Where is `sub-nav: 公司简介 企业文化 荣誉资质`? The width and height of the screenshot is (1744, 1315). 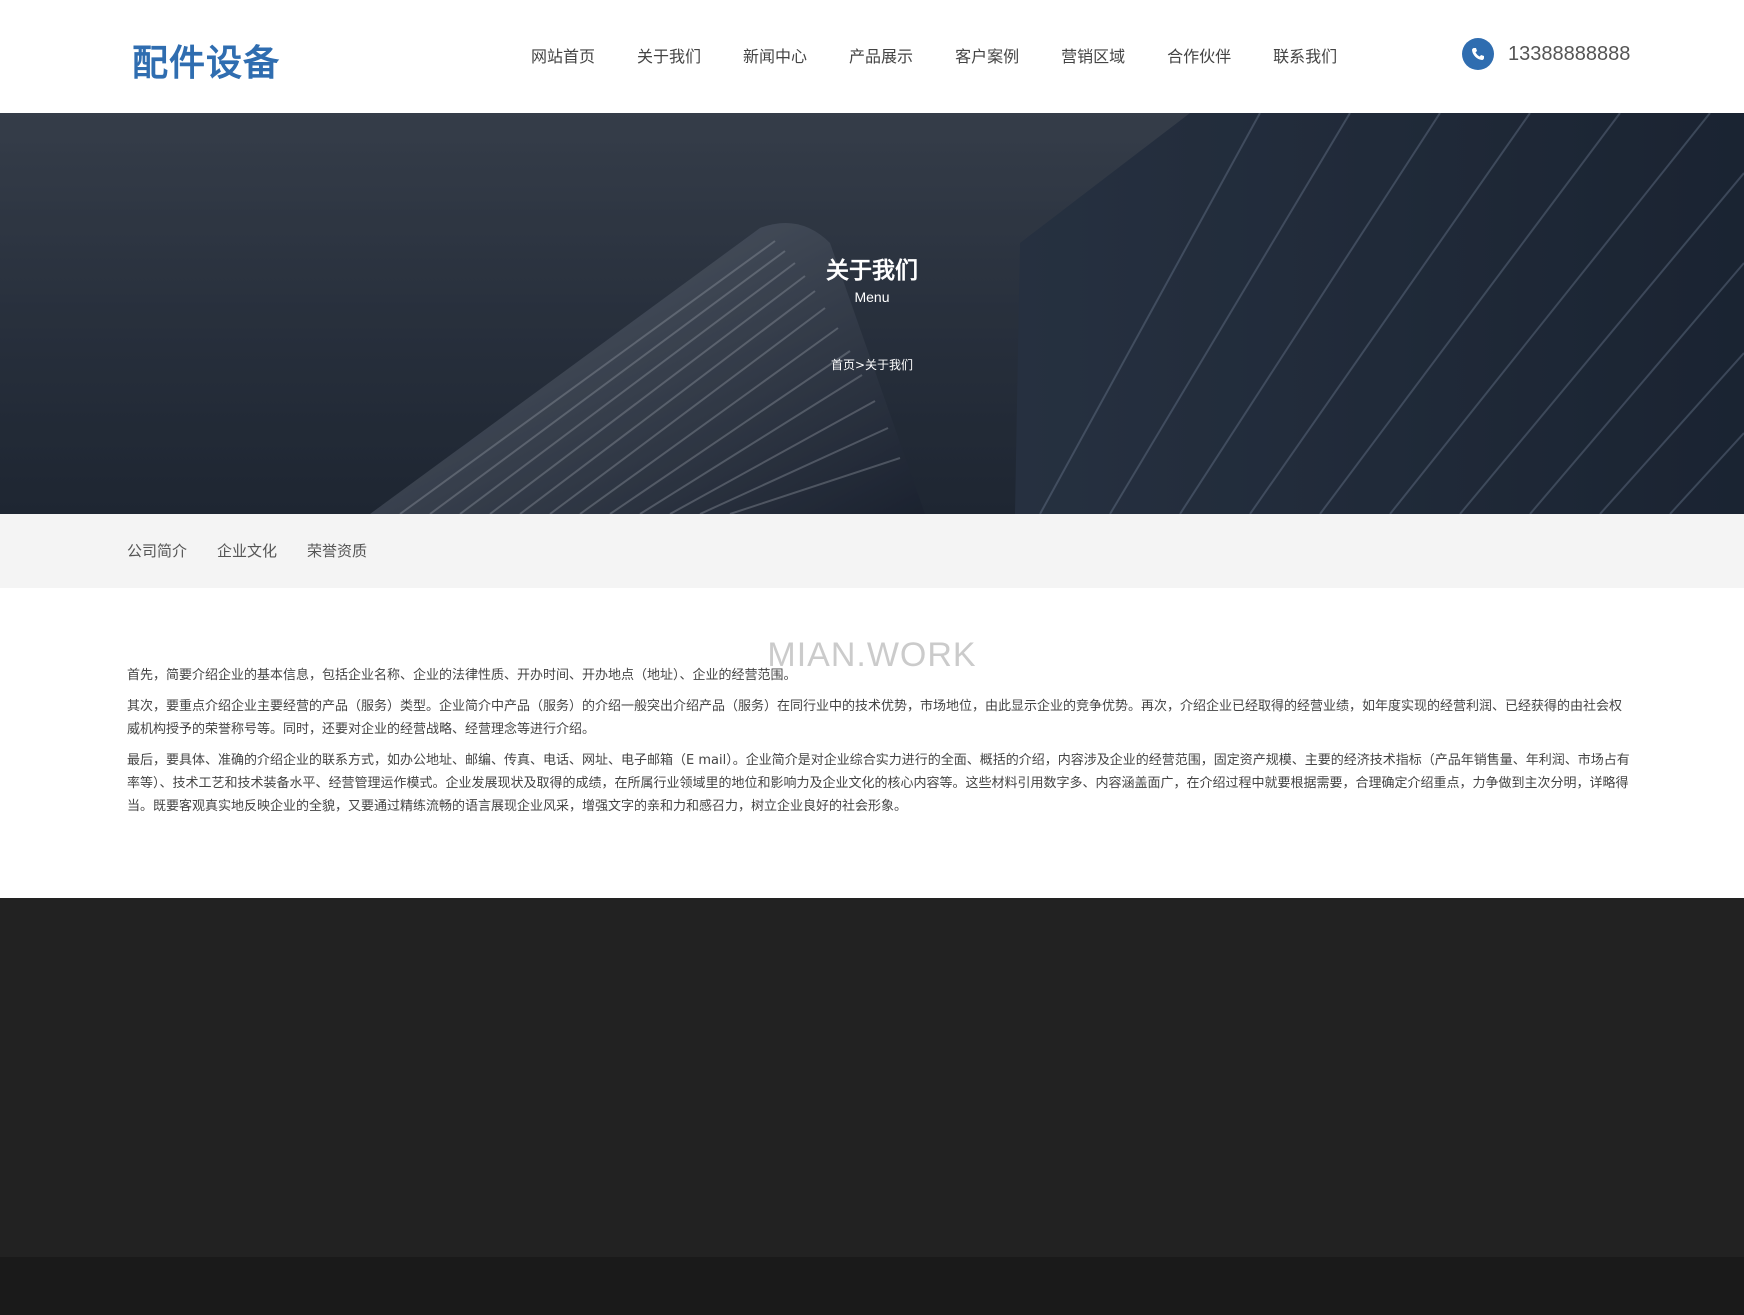
sub-nav: 公司简介 企业文化 荣誉资质 is located at coordinates (872, 551).